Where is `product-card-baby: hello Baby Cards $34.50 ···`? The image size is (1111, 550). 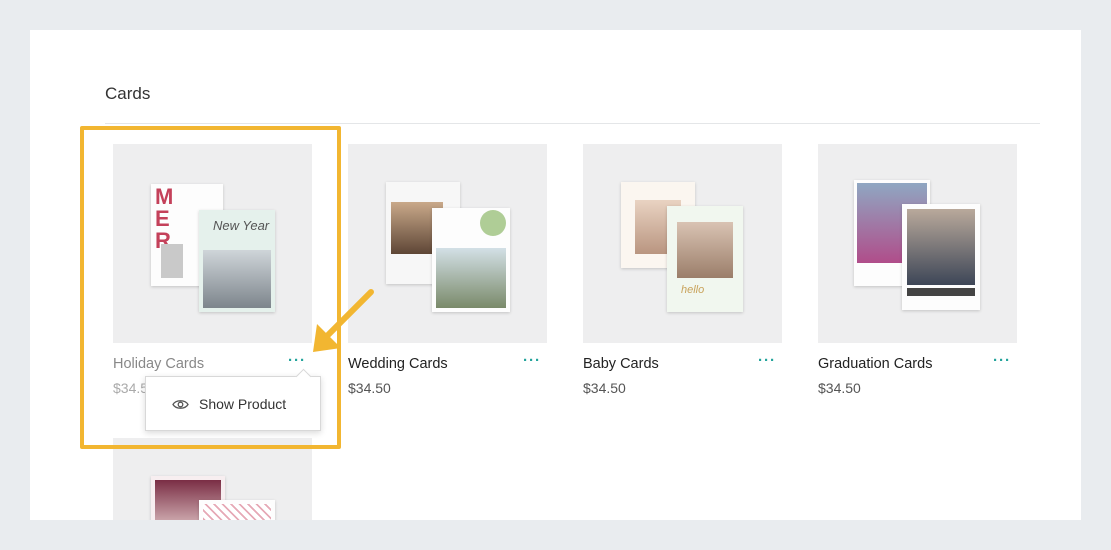
product-card-baby: hello Baby Cards $34.50 ··· is located at coordinates (682, 274).